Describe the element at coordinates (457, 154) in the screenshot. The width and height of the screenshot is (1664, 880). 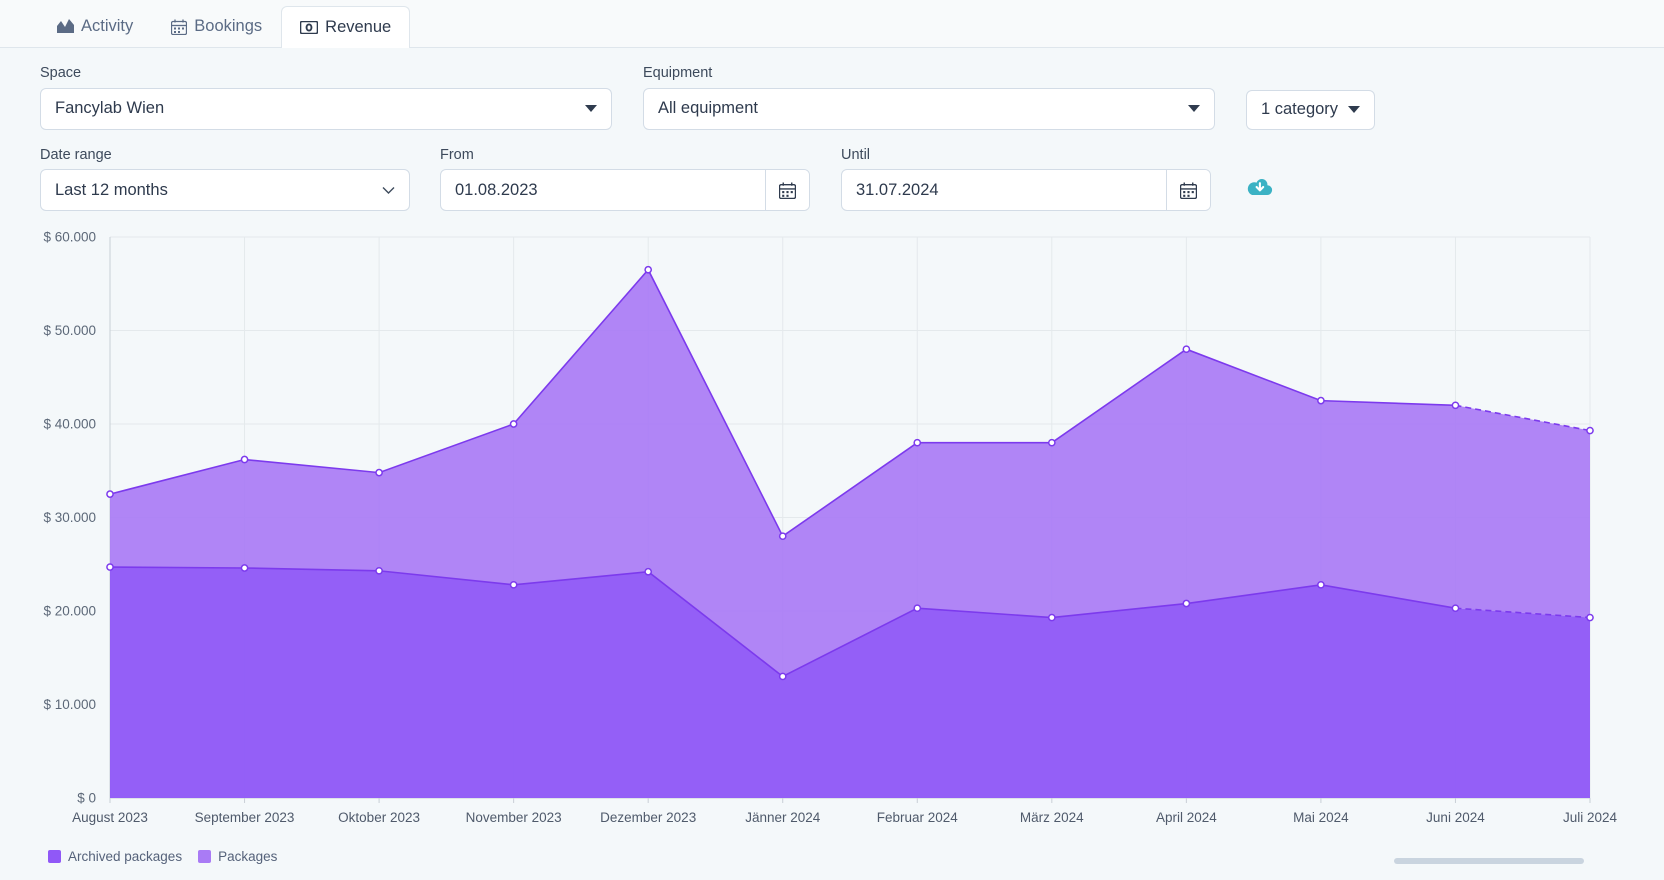
I see `from-label: From` at that location.